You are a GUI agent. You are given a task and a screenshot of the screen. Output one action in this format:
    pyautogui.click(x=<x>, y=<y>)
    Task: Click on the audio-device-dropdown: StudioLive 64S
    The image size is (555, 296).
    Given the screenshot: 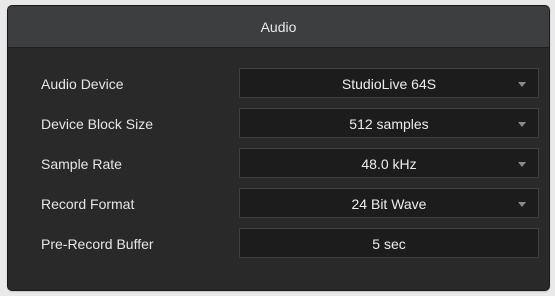 What is the action you would take?
    pyautogui.click(x=389, y=83)
    